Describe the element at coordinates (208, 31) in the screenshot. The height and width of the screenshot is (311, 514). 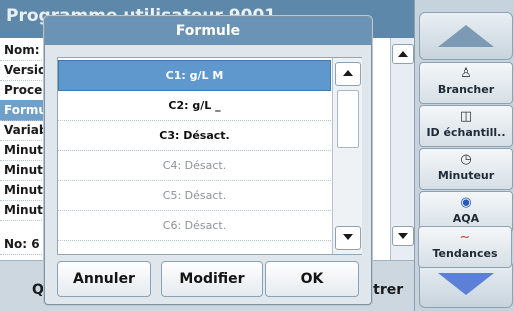
I see `dialog-title: Formule` at that location.